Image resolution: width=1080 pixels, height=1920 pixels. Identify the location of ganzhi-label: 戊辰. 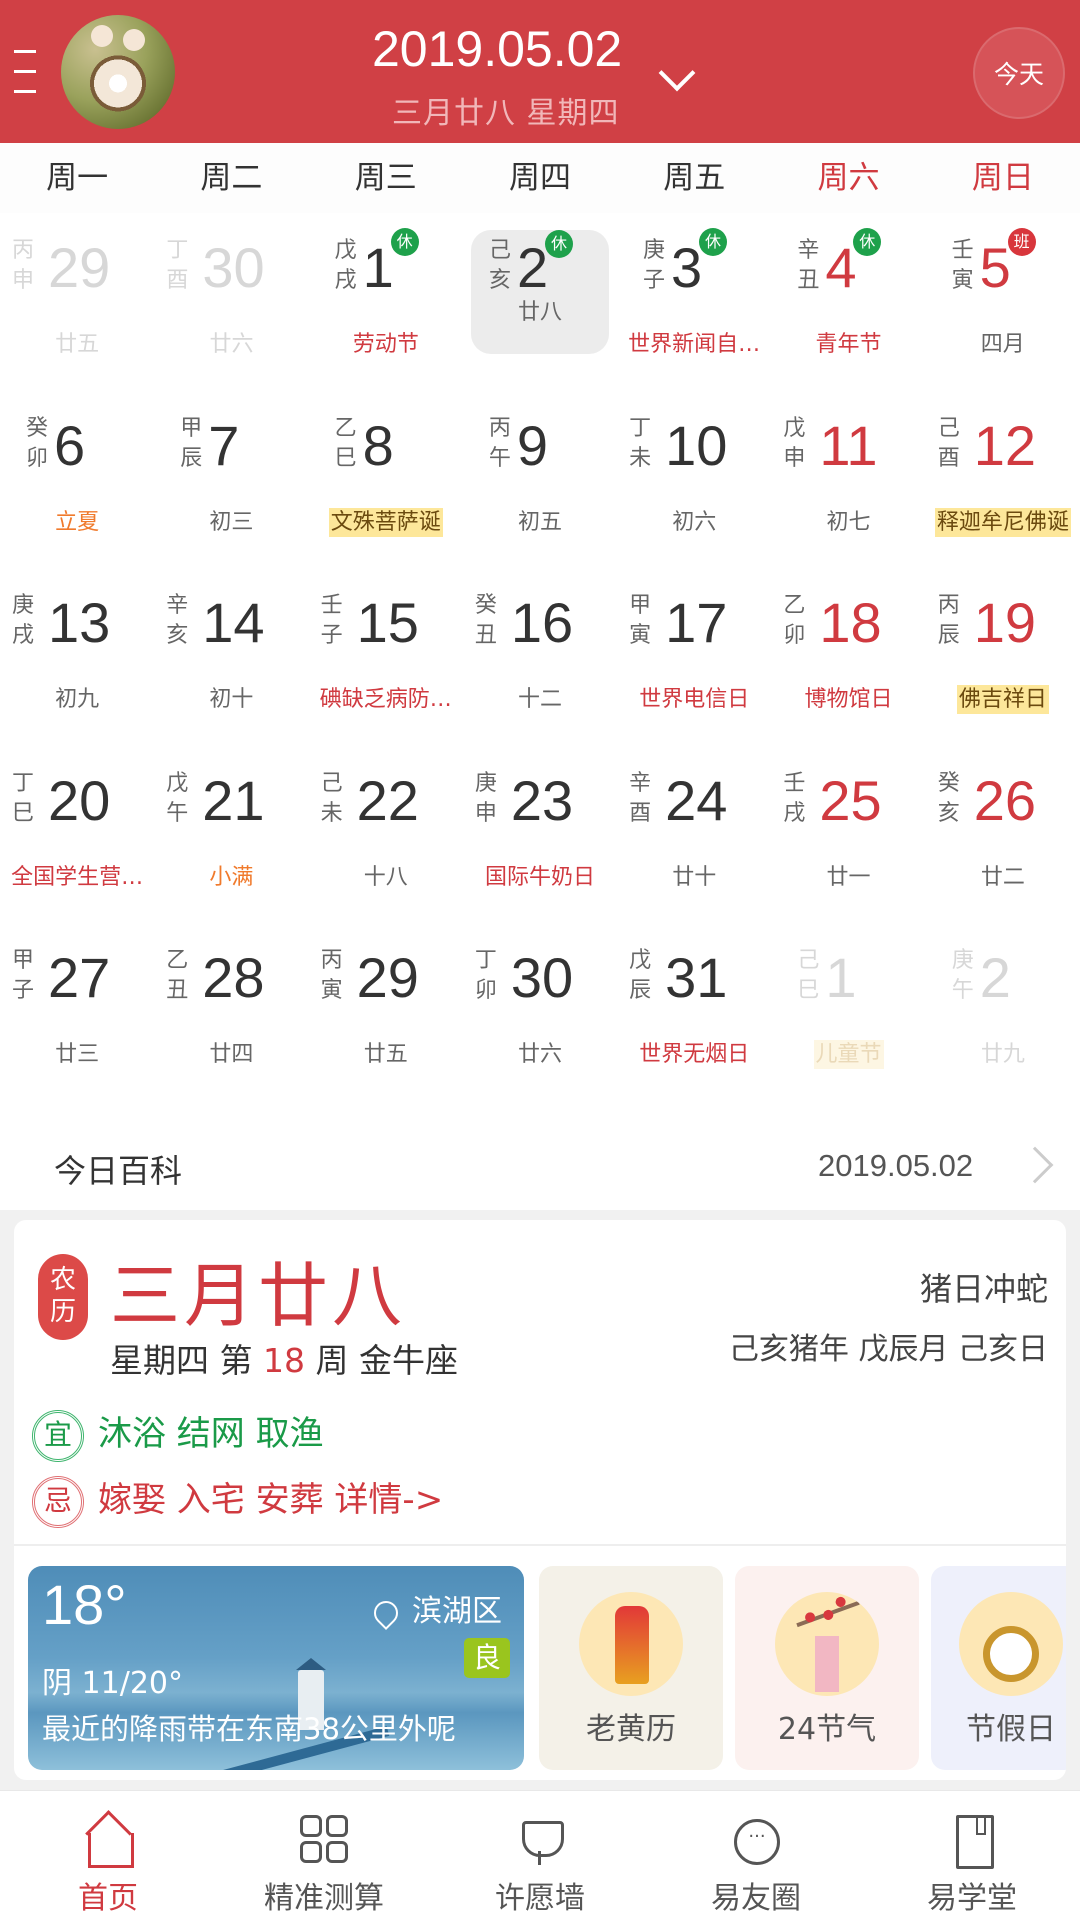
(640, 976).